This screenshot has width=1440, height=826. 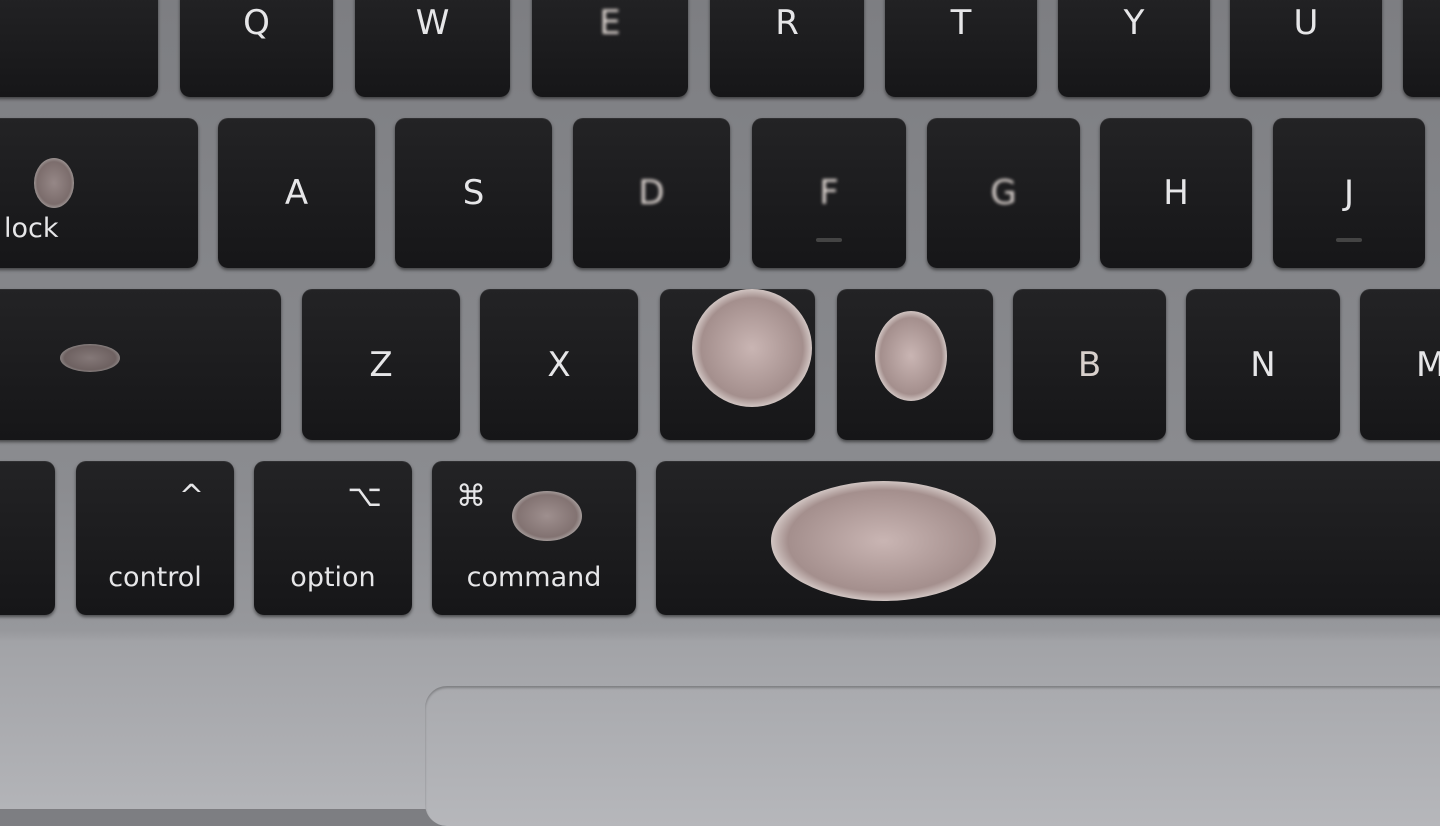 I want to click on key-fn-partial, so click(x=27, y=538).